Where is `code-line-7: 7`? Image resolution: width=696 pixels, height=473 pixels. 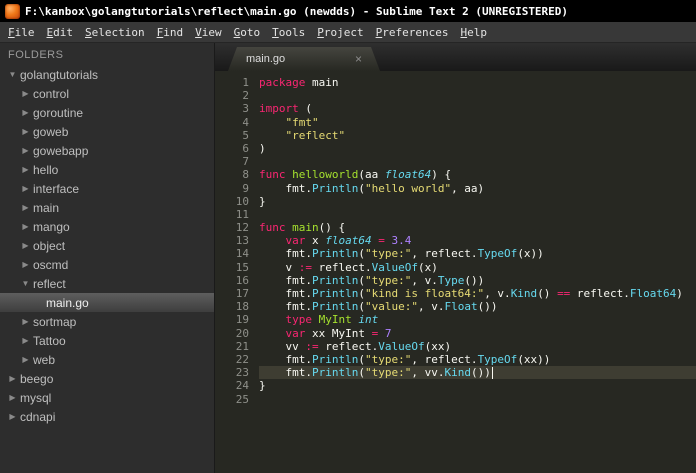
code-line-7: 7 is located at coordinates (455, 161).